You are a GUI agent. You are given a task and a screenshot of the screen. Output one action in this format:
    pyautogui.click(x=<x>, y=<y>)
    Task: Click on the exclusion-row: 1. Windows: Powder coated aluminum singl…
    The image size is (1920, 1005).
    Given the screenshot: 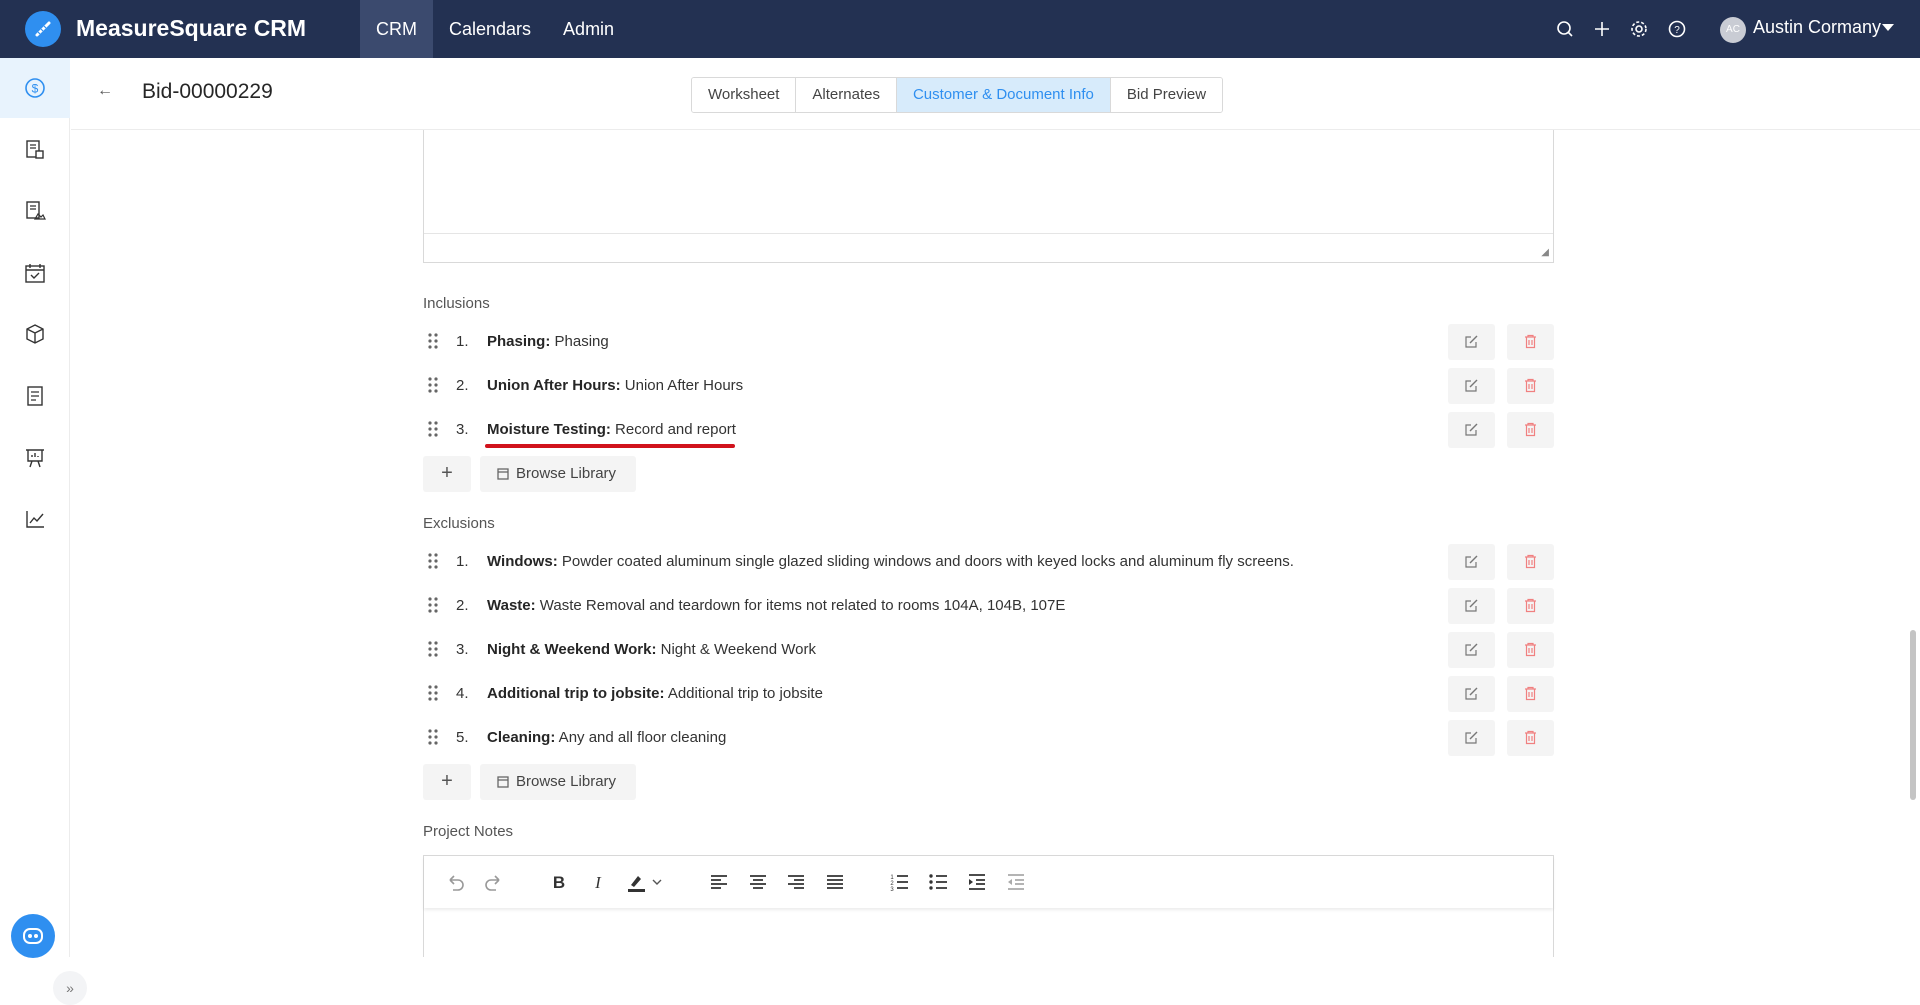 What is the action you would take?
    pyautogui.click(x=988, y=562)
    